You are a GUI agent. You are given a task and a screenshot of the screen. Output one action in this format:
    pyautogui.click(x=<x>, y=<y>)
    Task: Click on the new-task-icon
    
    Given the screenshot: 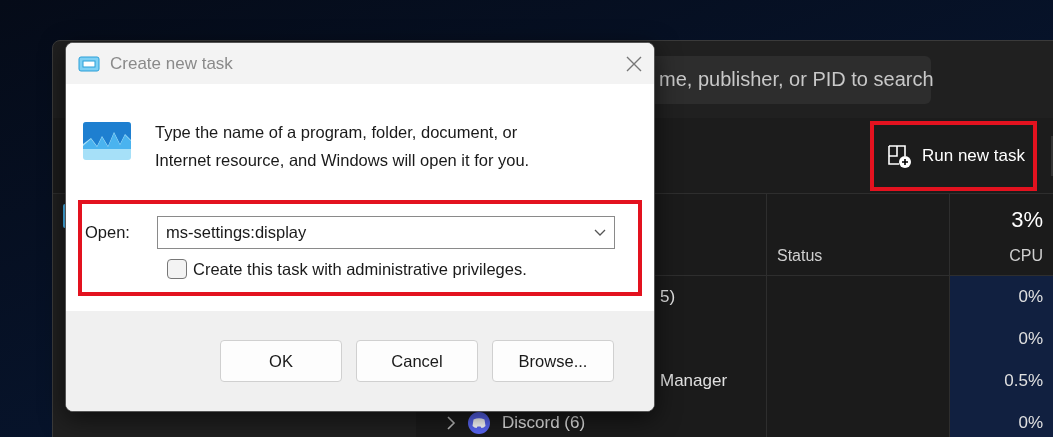 What is the action you would take?
    pyautogui.click(x=899, y=155)
    